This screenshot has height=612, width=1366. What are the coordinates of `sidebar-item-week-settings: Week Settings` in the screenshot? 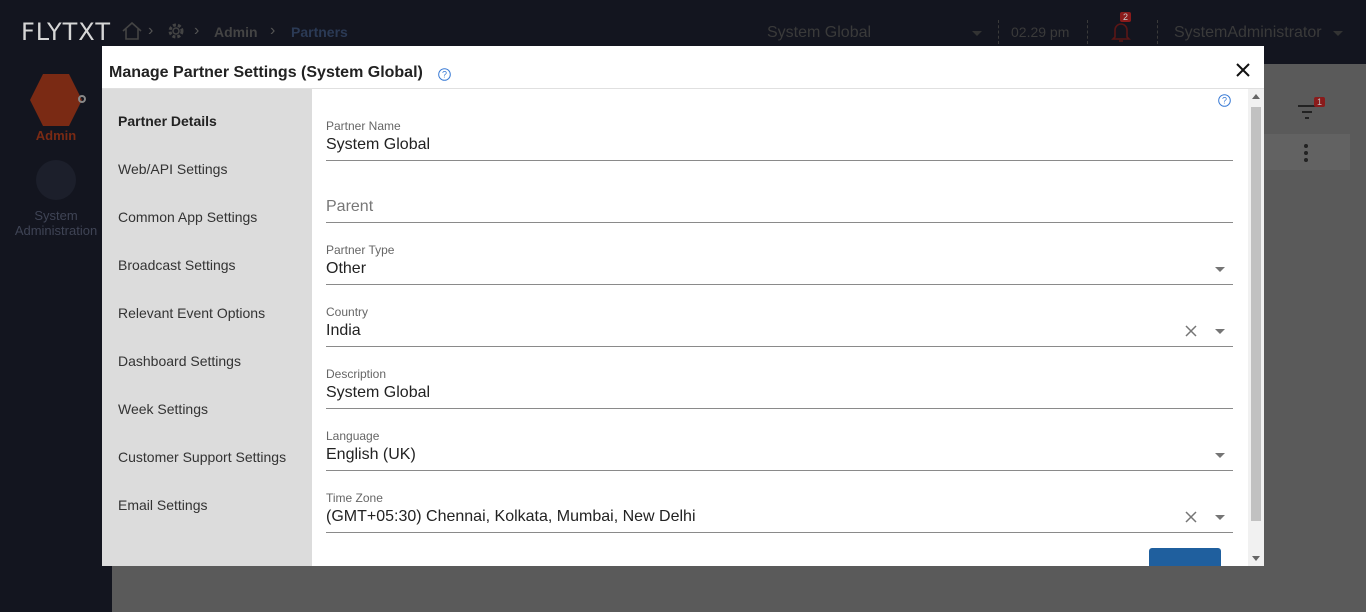 It's located at (163, 409).